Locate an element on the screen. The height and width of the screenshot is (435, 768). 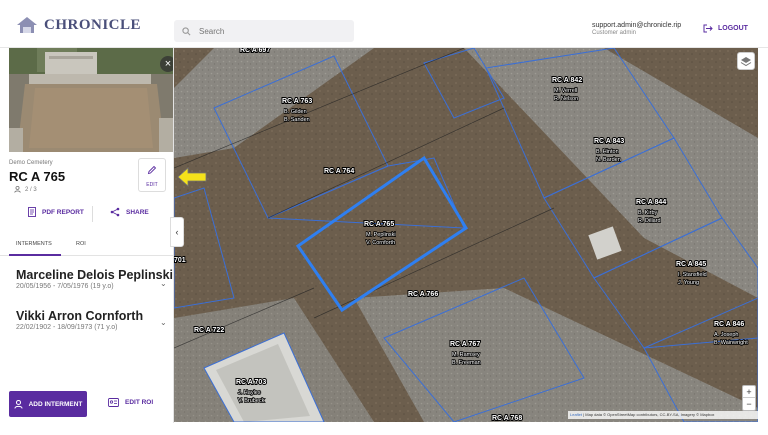
svg-text: RC A 767 is located at coordinates (465, 344).